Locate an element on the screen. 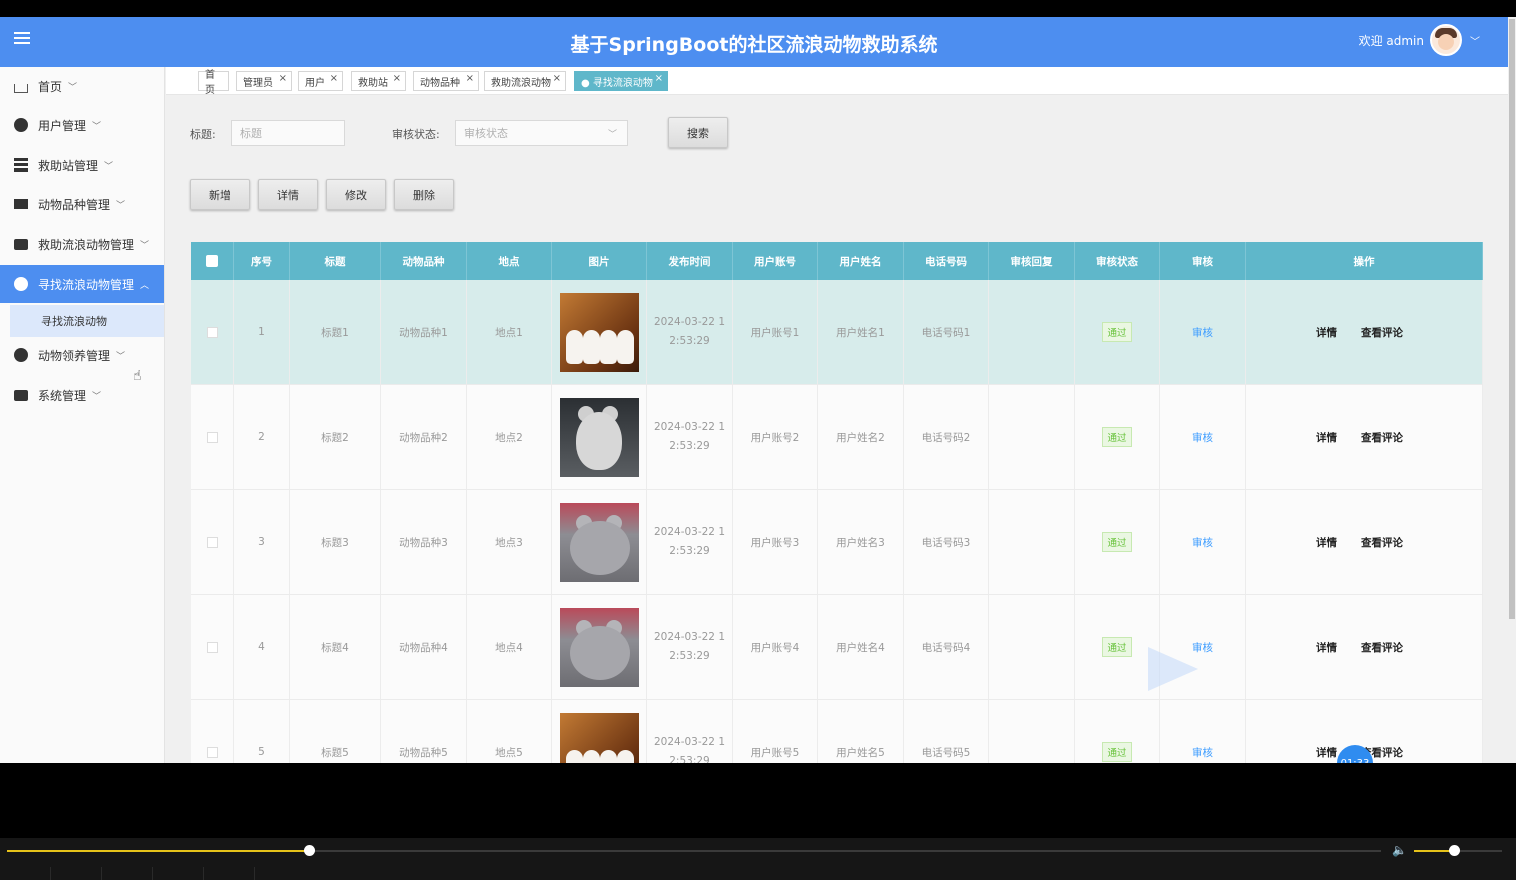  progress-slider is located at coordinates (694, 850).